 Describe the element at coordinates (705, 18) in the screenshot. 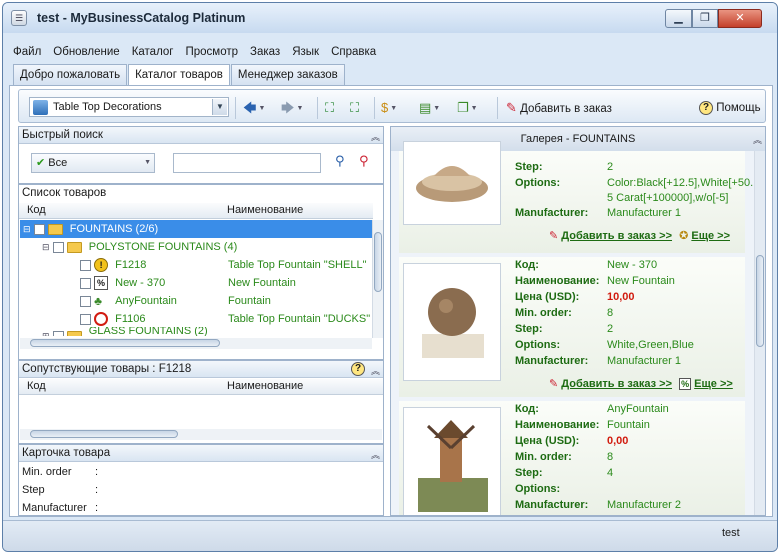

I see `maximize-button: ❐` at that location.